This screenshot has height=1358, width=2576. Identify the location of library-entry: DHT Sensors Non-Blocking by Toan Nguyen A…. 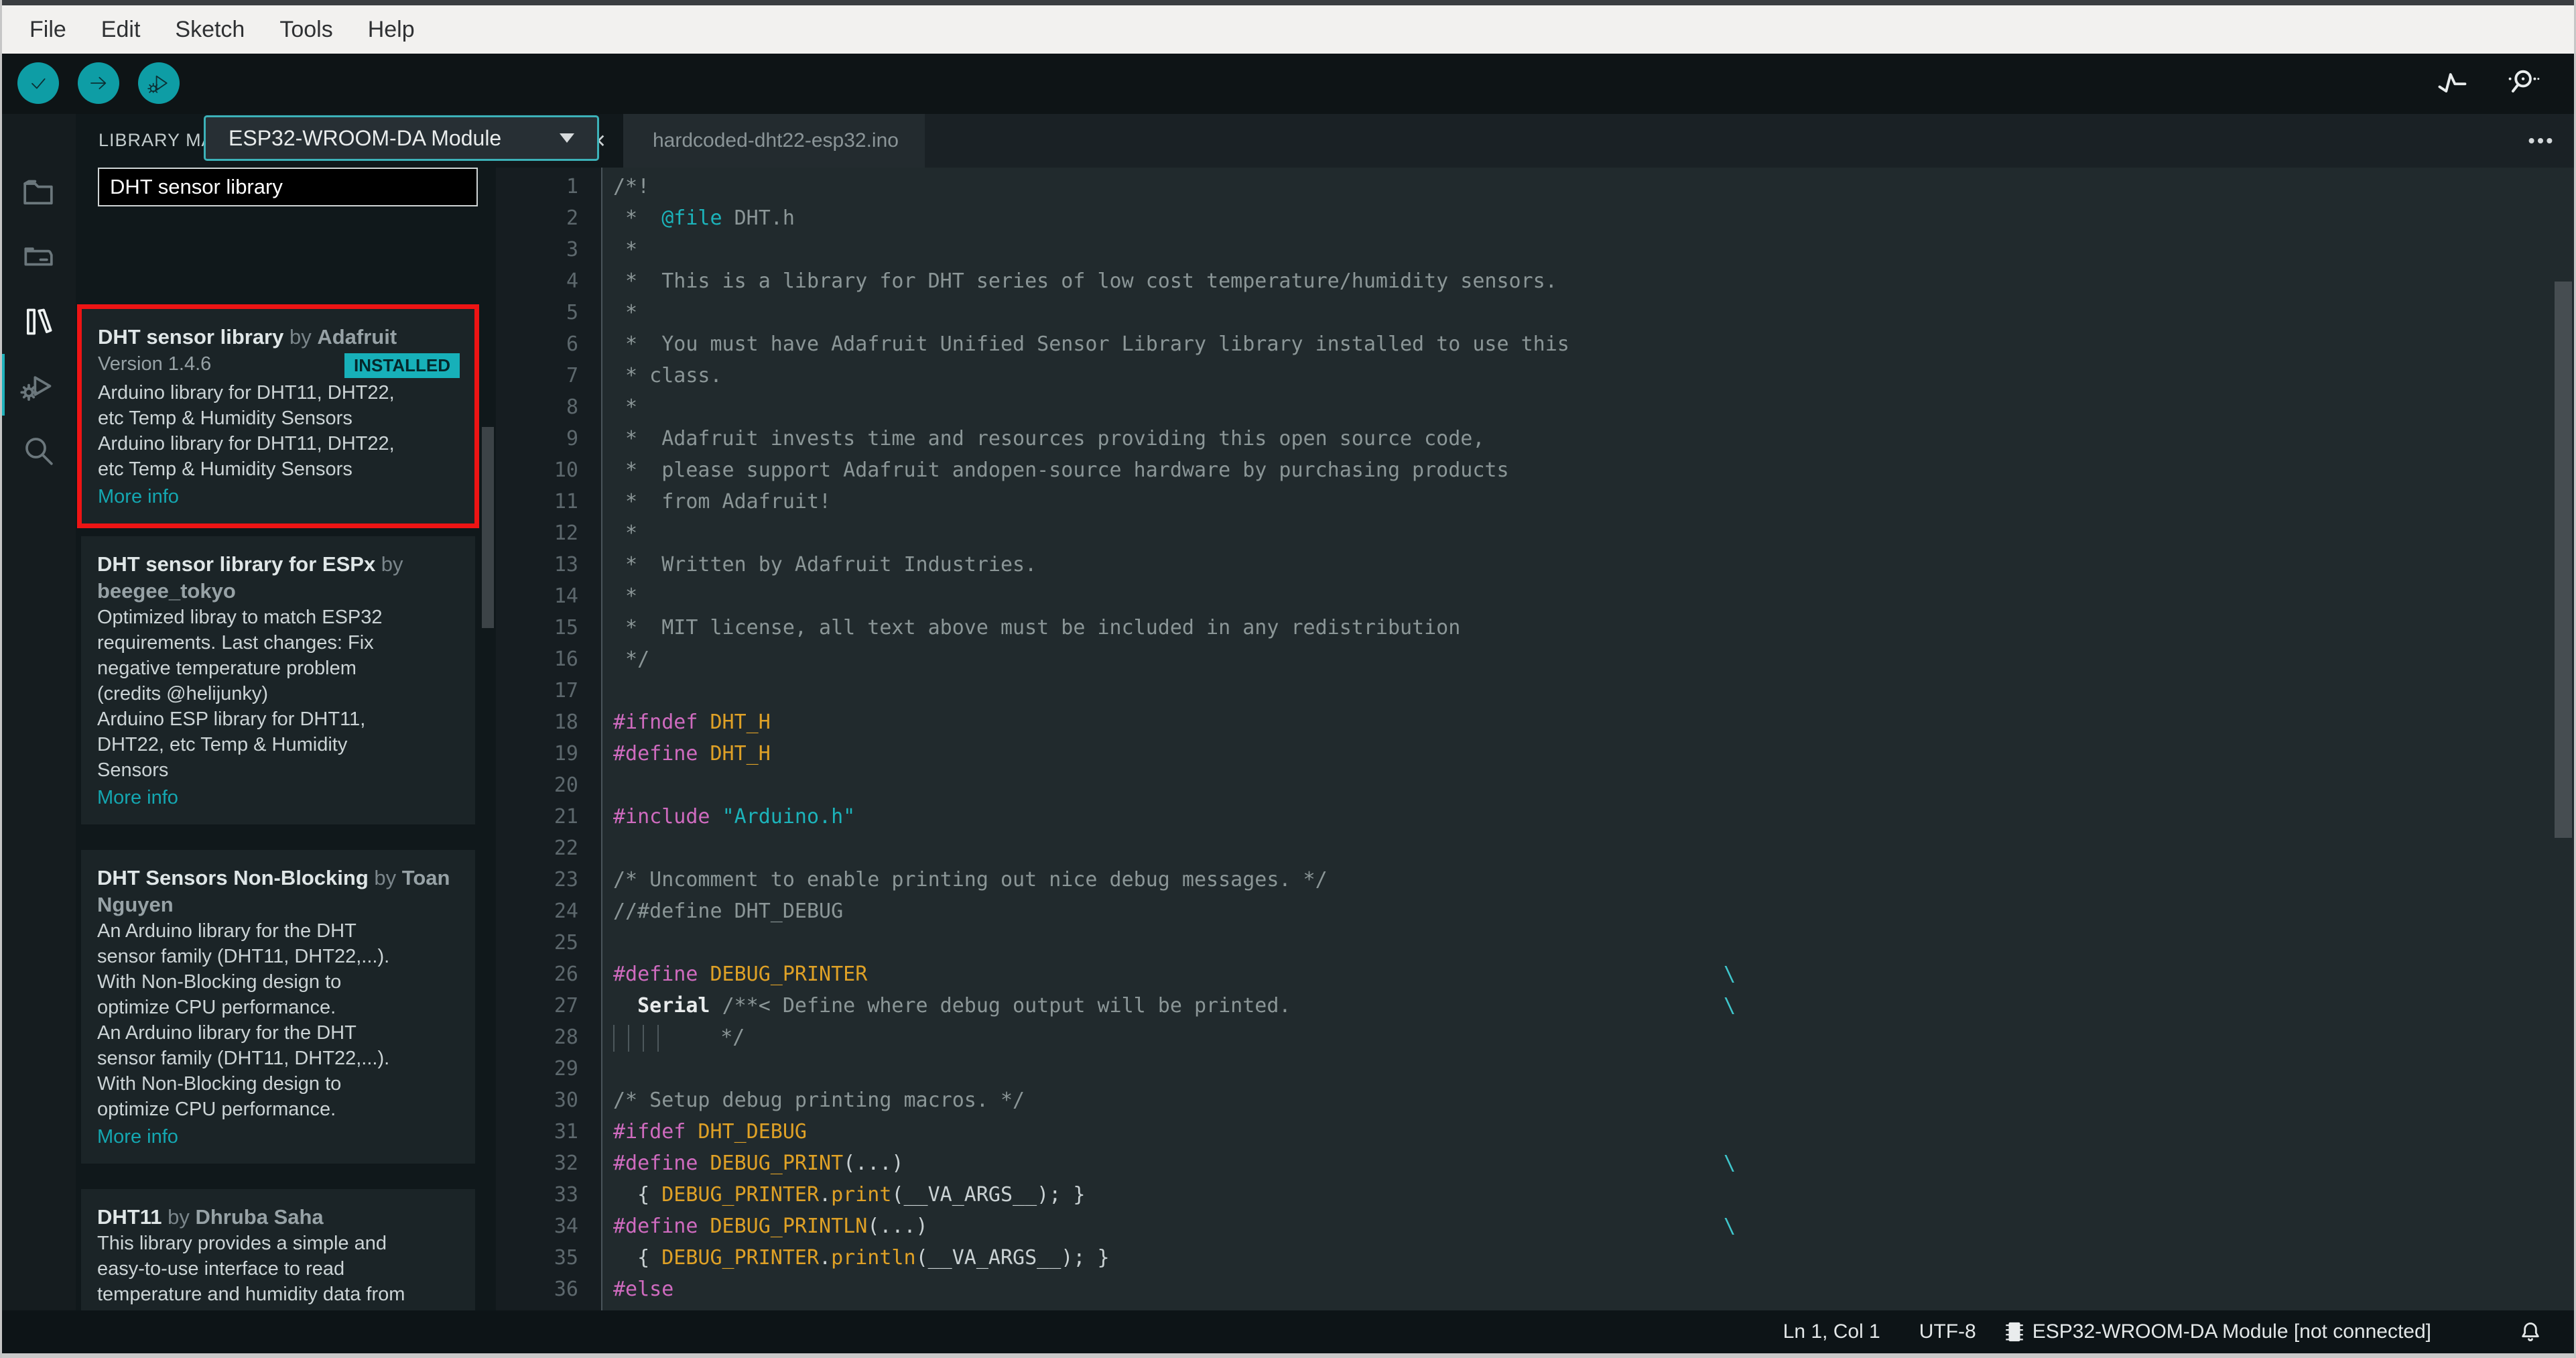
(278, 1007).